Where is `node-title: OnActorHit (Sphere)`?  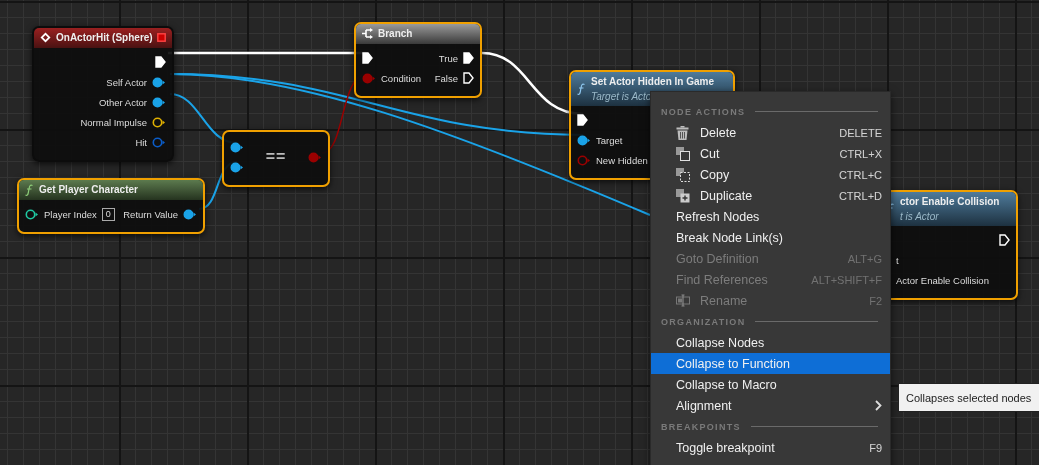 node-title: OnActorHit (Sphere) is located at coordinates (104, 37).